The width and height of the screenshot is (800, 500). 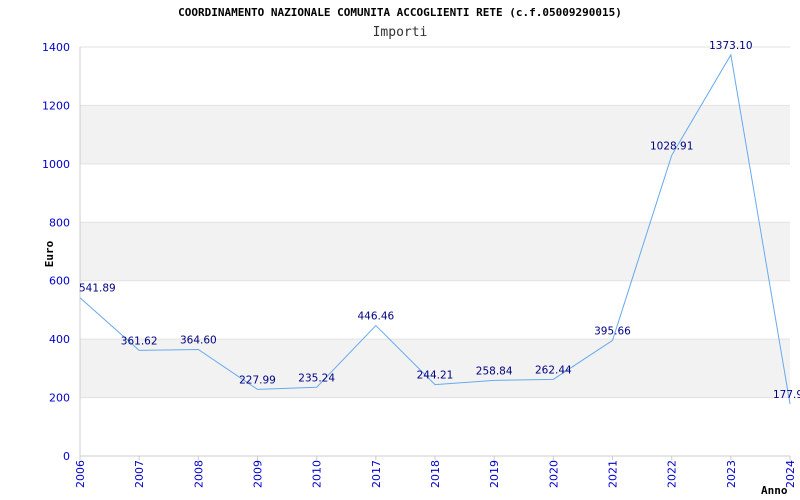 What do you see at coordinates (317, 474) in the screenshot?
I see `x-tick-label: 2010` at bounding box center [317, 474].